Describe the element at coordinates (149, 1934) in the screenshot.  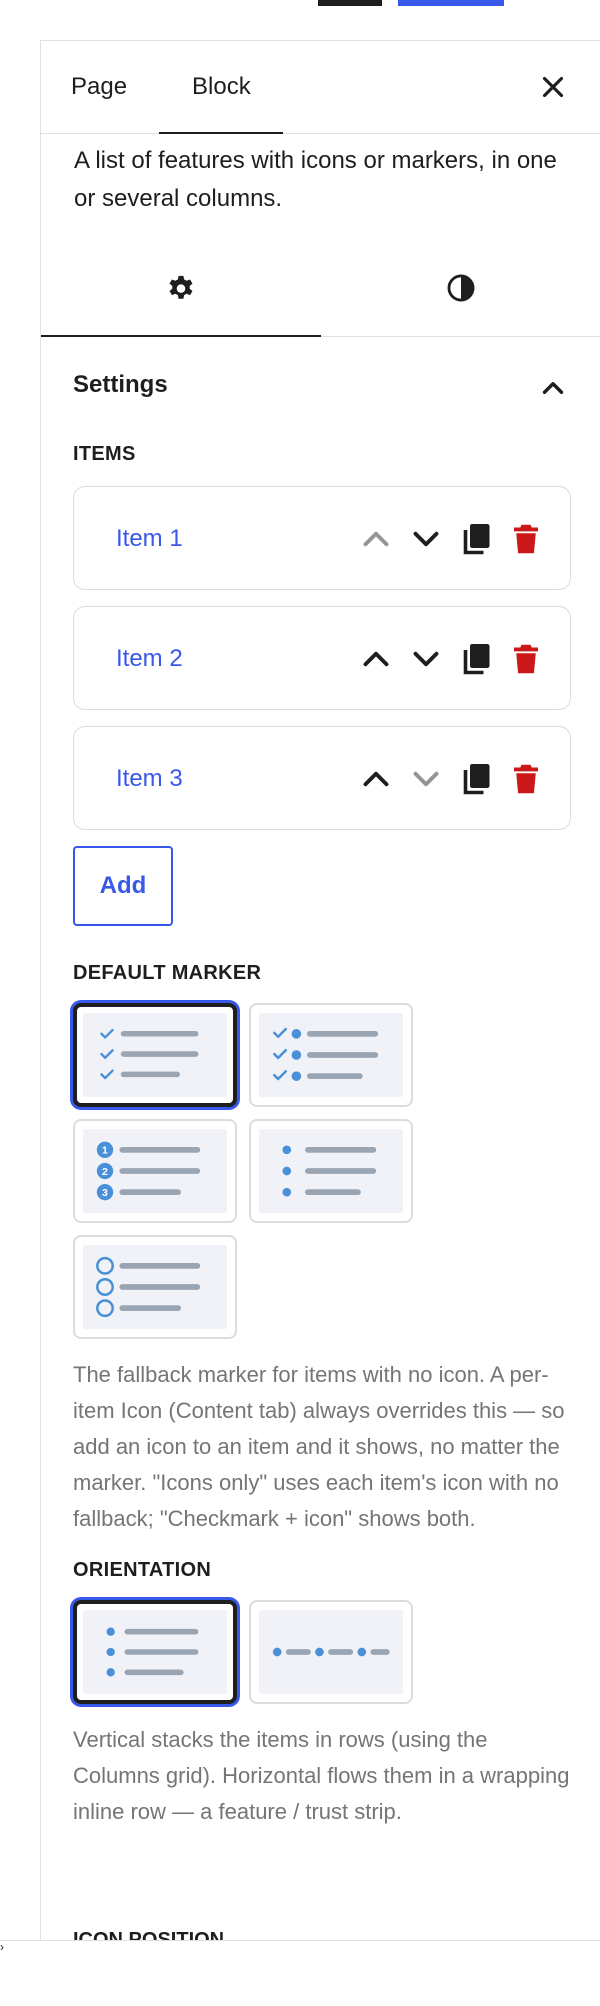
I see `icon-position-label: ICON POSITION` at that location.